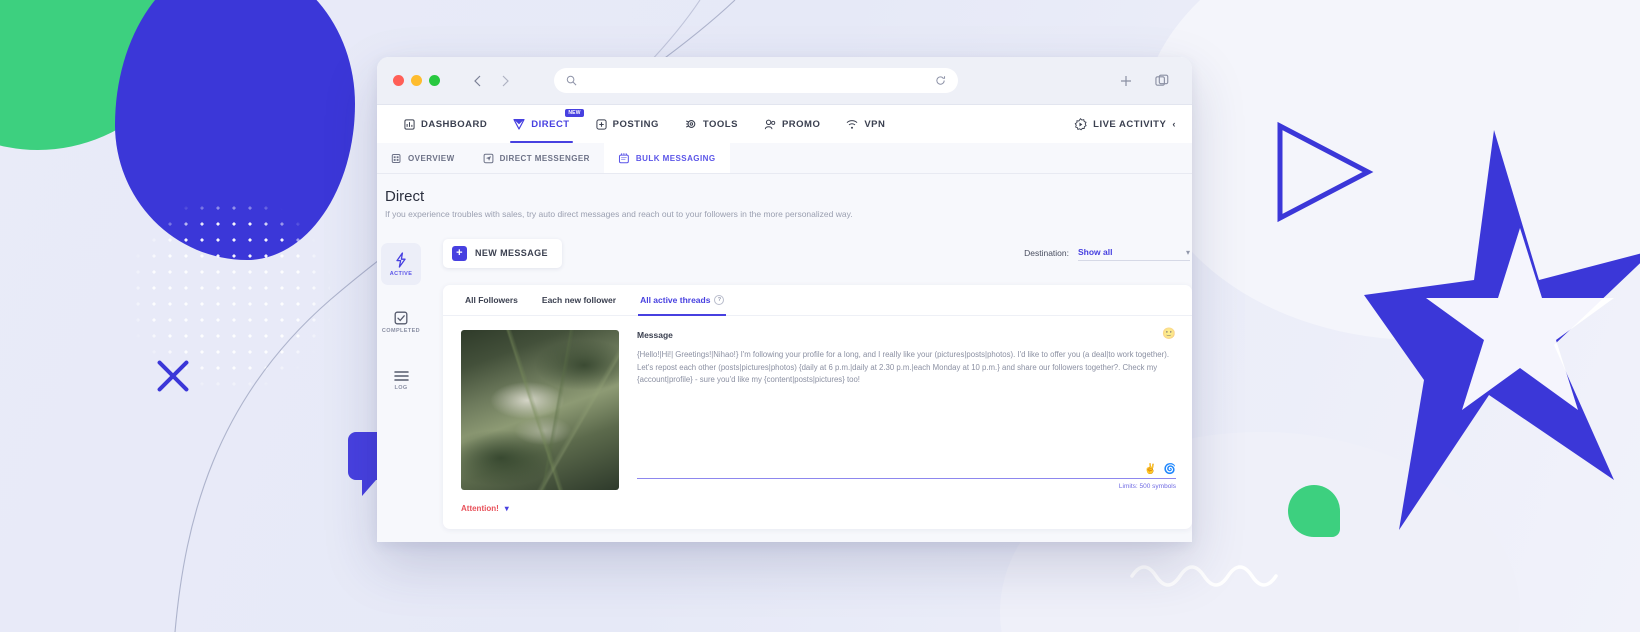 The height and width of the screenshot is (632, 1640). What do you see at coordinates (550, 124) in the screenshot?
I see `nav-label: DIRECT` at bounding box center [550, 124].